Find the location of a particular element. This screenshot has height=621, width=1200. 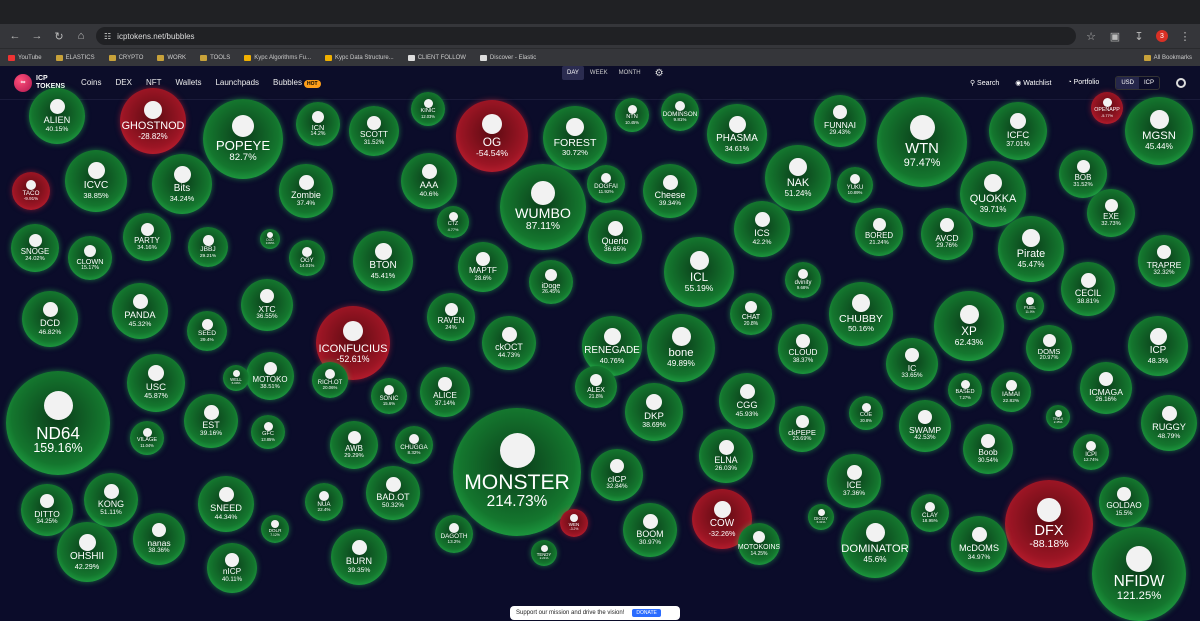

bubble-kong: KONG 51.11% is located at coordinates (111, 500).